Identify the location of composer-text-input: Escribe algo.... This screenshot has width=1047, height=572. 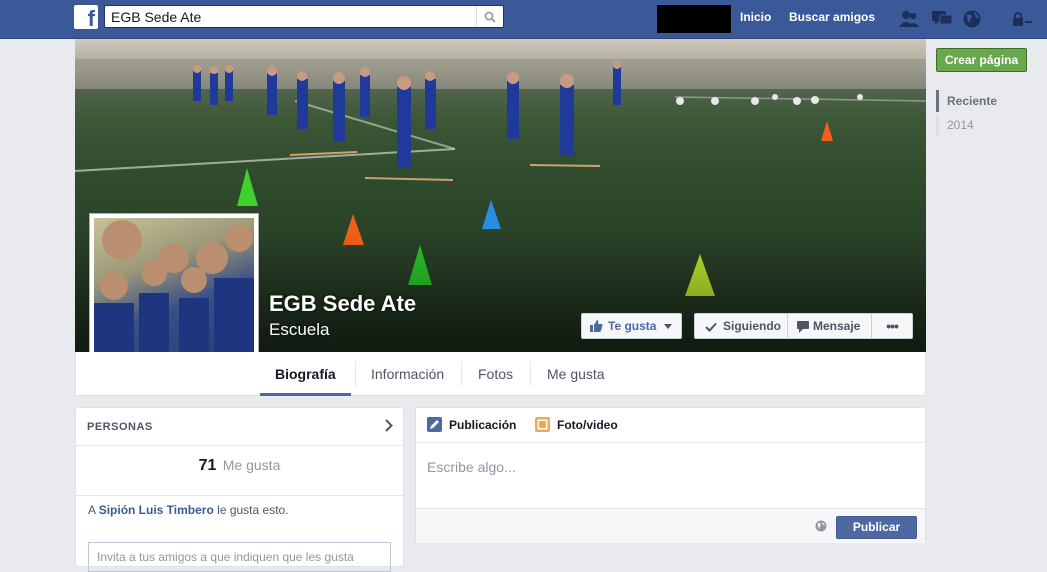
(670, 475).